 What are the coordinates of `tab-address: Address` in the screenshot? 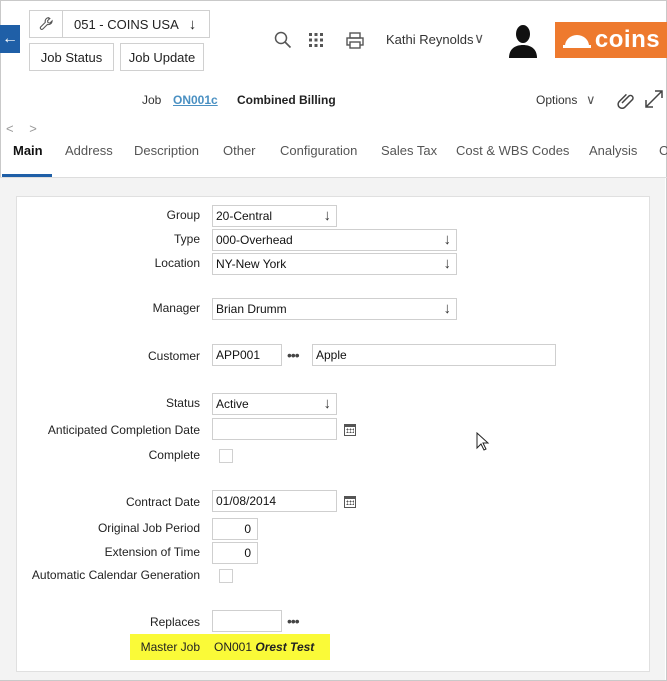 It's located at (89, 150).